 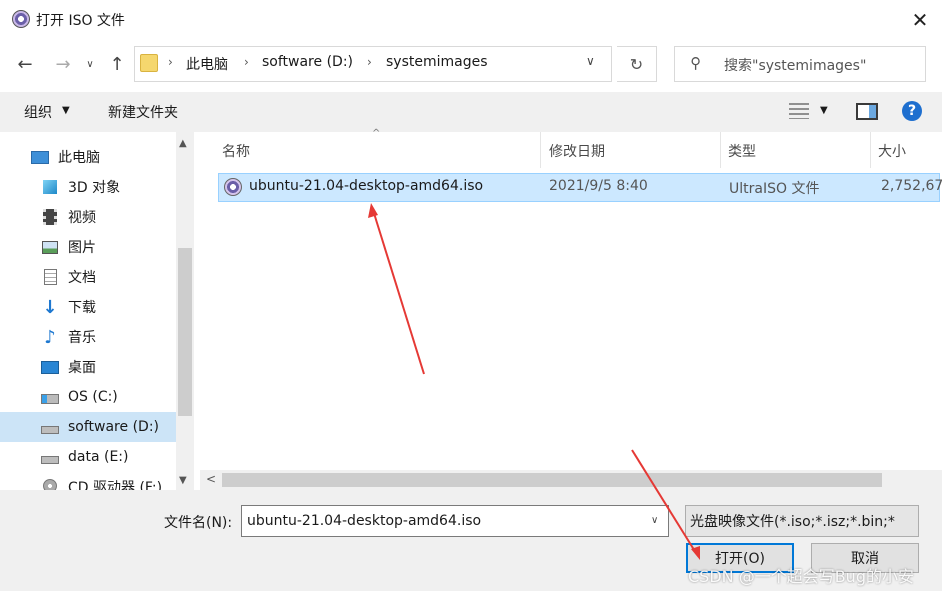 What do you see at coordinates (79, 158) in the screenshot?
I see `nav-item-label: 此电脑` at bounding box center [79, 158].